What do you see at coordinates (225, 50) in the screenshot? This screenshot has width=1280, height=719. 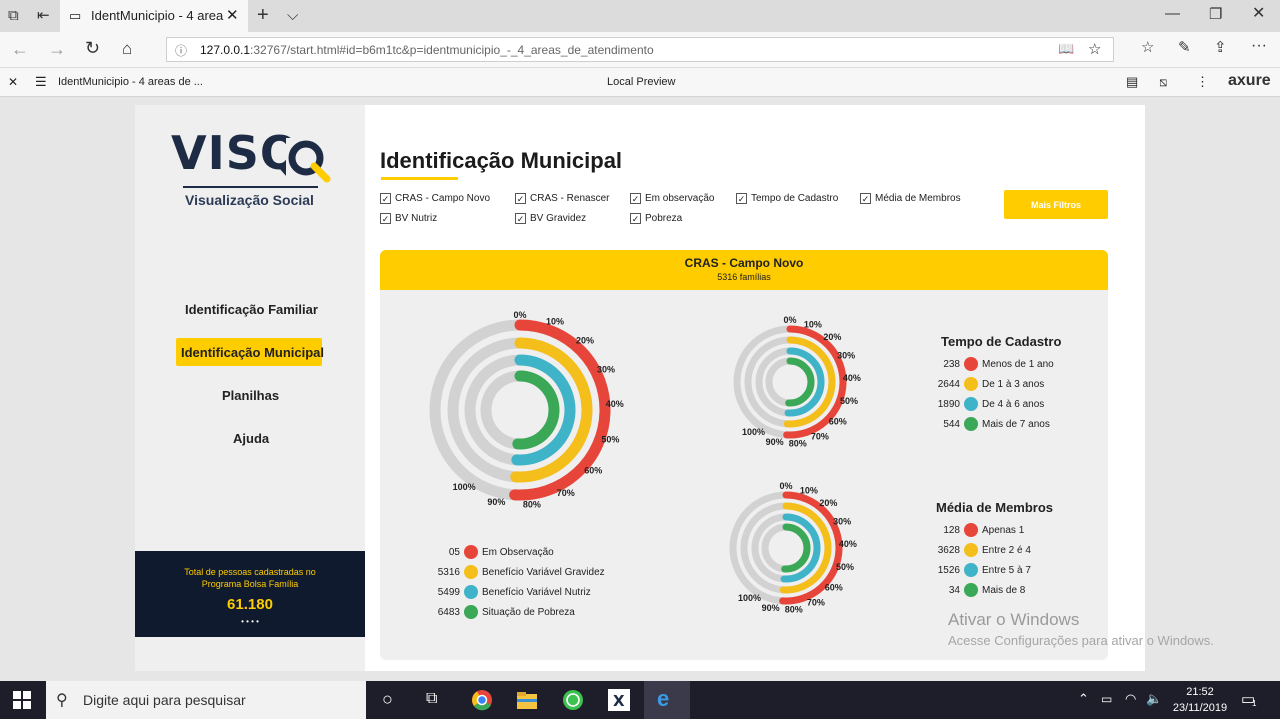 I see `url-host: 127.0.0.1` at bounding box center [225, 50].